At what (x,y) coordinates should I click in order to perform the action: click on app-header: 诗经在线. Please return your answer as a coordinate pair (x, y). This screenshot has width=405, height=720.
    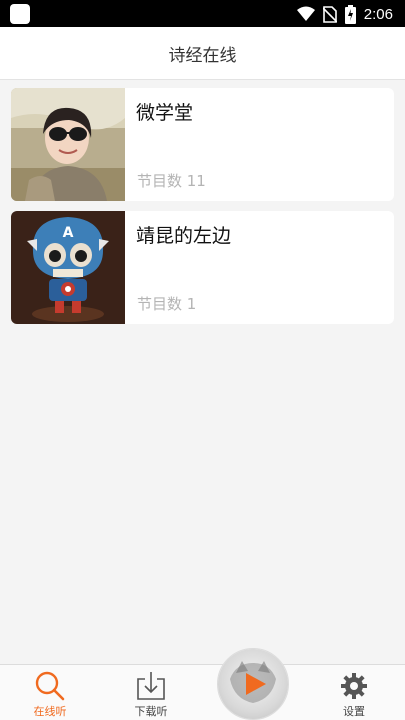
    Looking at the image, I should click on (202, 53).